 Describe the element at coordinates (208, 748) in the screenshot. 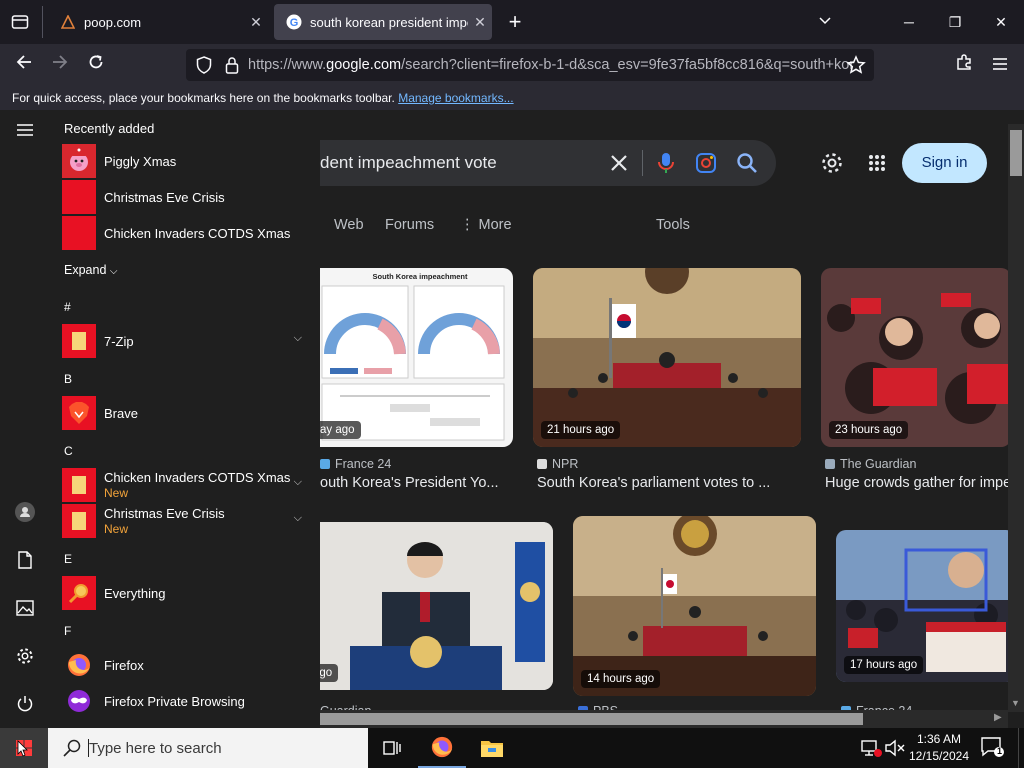

I see `taskbar-search-box: Type here to search` at that location.